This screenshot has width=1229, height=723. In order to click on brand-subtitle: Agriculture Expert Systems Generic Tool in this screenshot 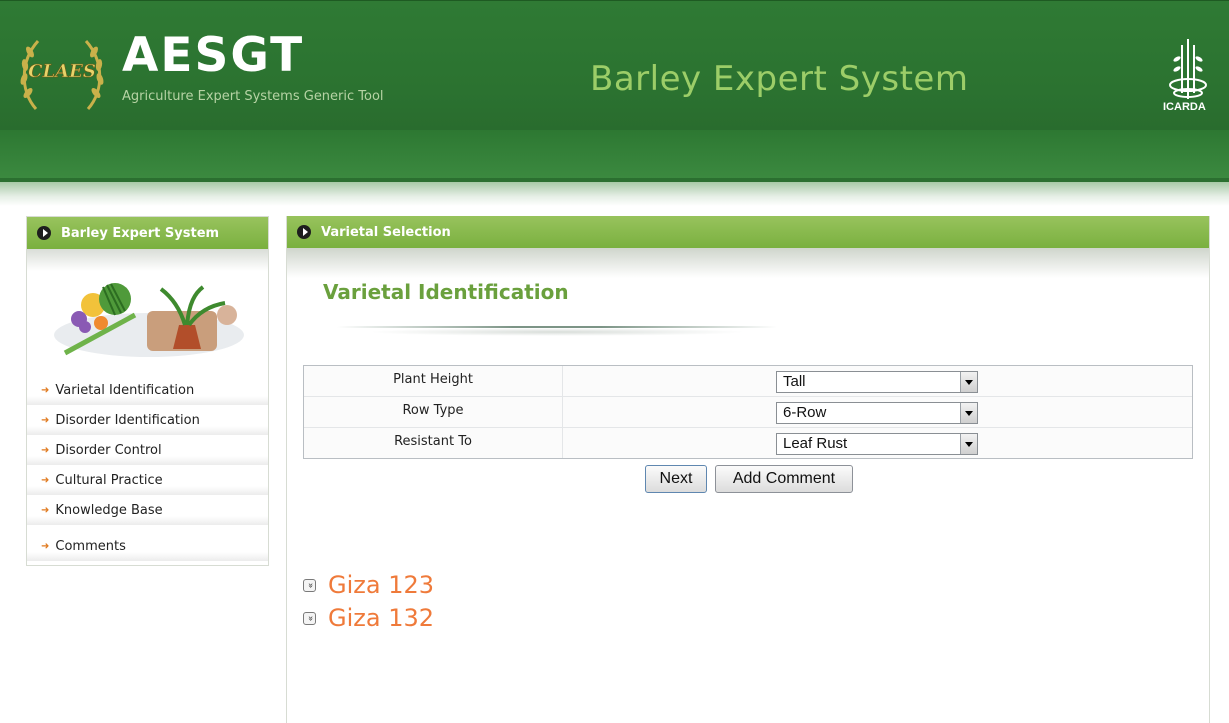, I will do `click(253, 96)`.